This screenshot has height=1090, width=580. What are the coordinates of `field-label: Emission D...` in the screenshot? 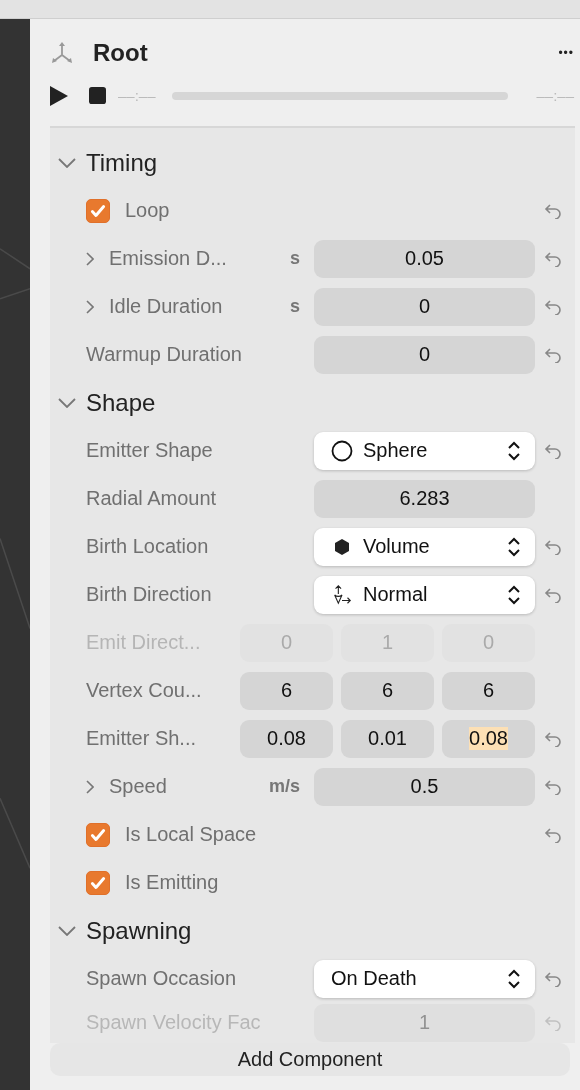 It's located at (168, 259).